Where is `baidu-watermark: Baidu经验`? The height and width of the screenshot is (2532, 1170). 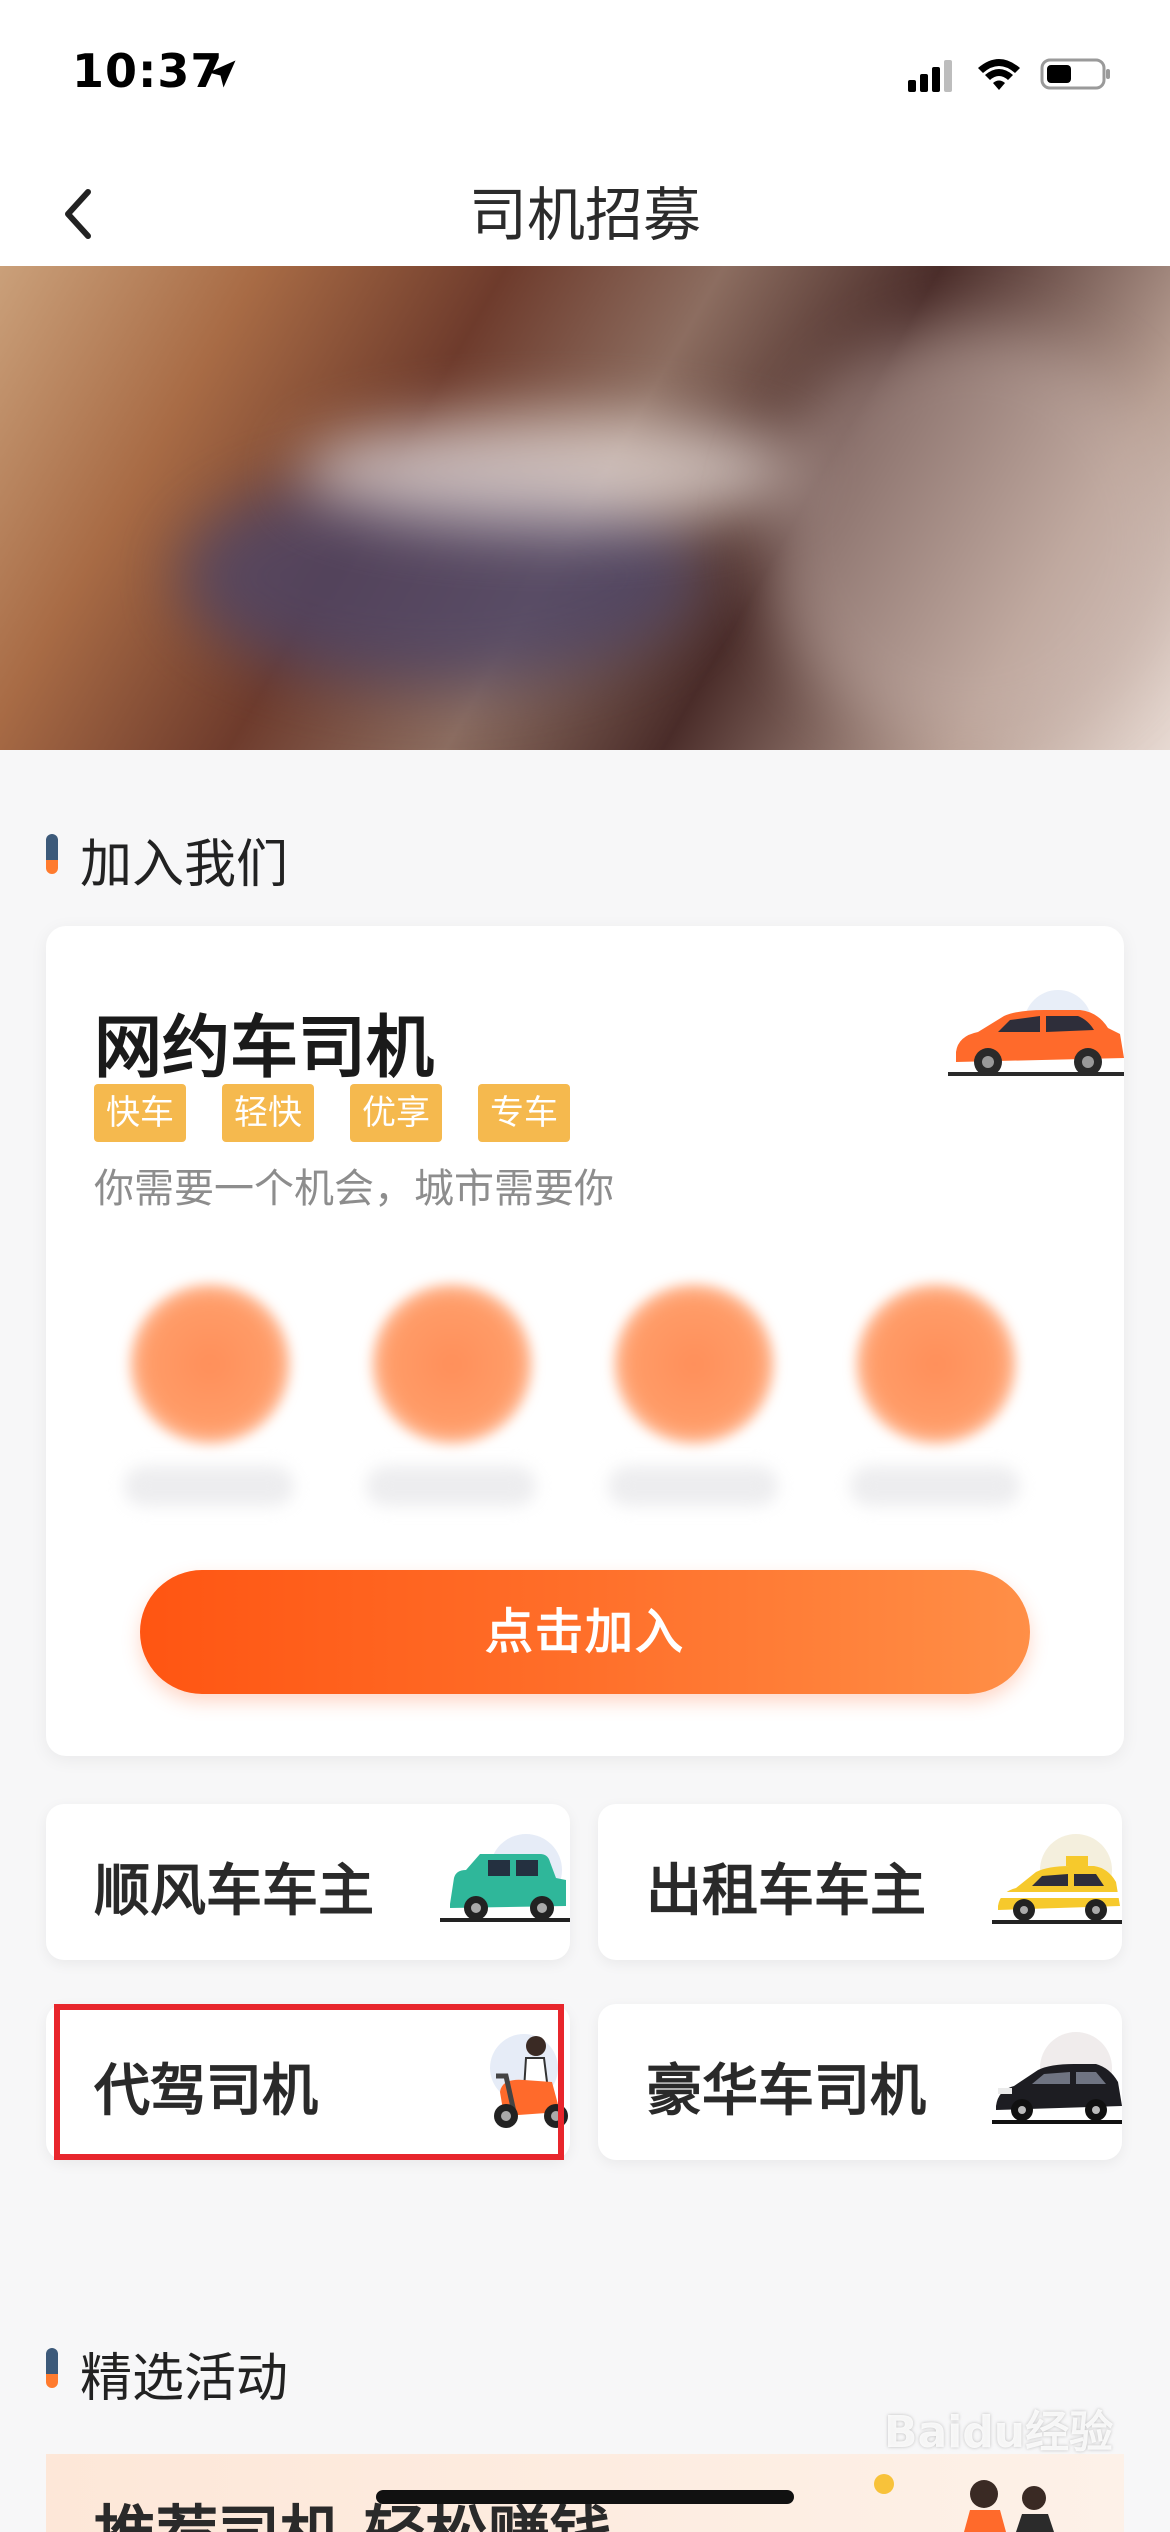
baidu-watermark: Baidu经验 is located at coordinates (999, 2432).